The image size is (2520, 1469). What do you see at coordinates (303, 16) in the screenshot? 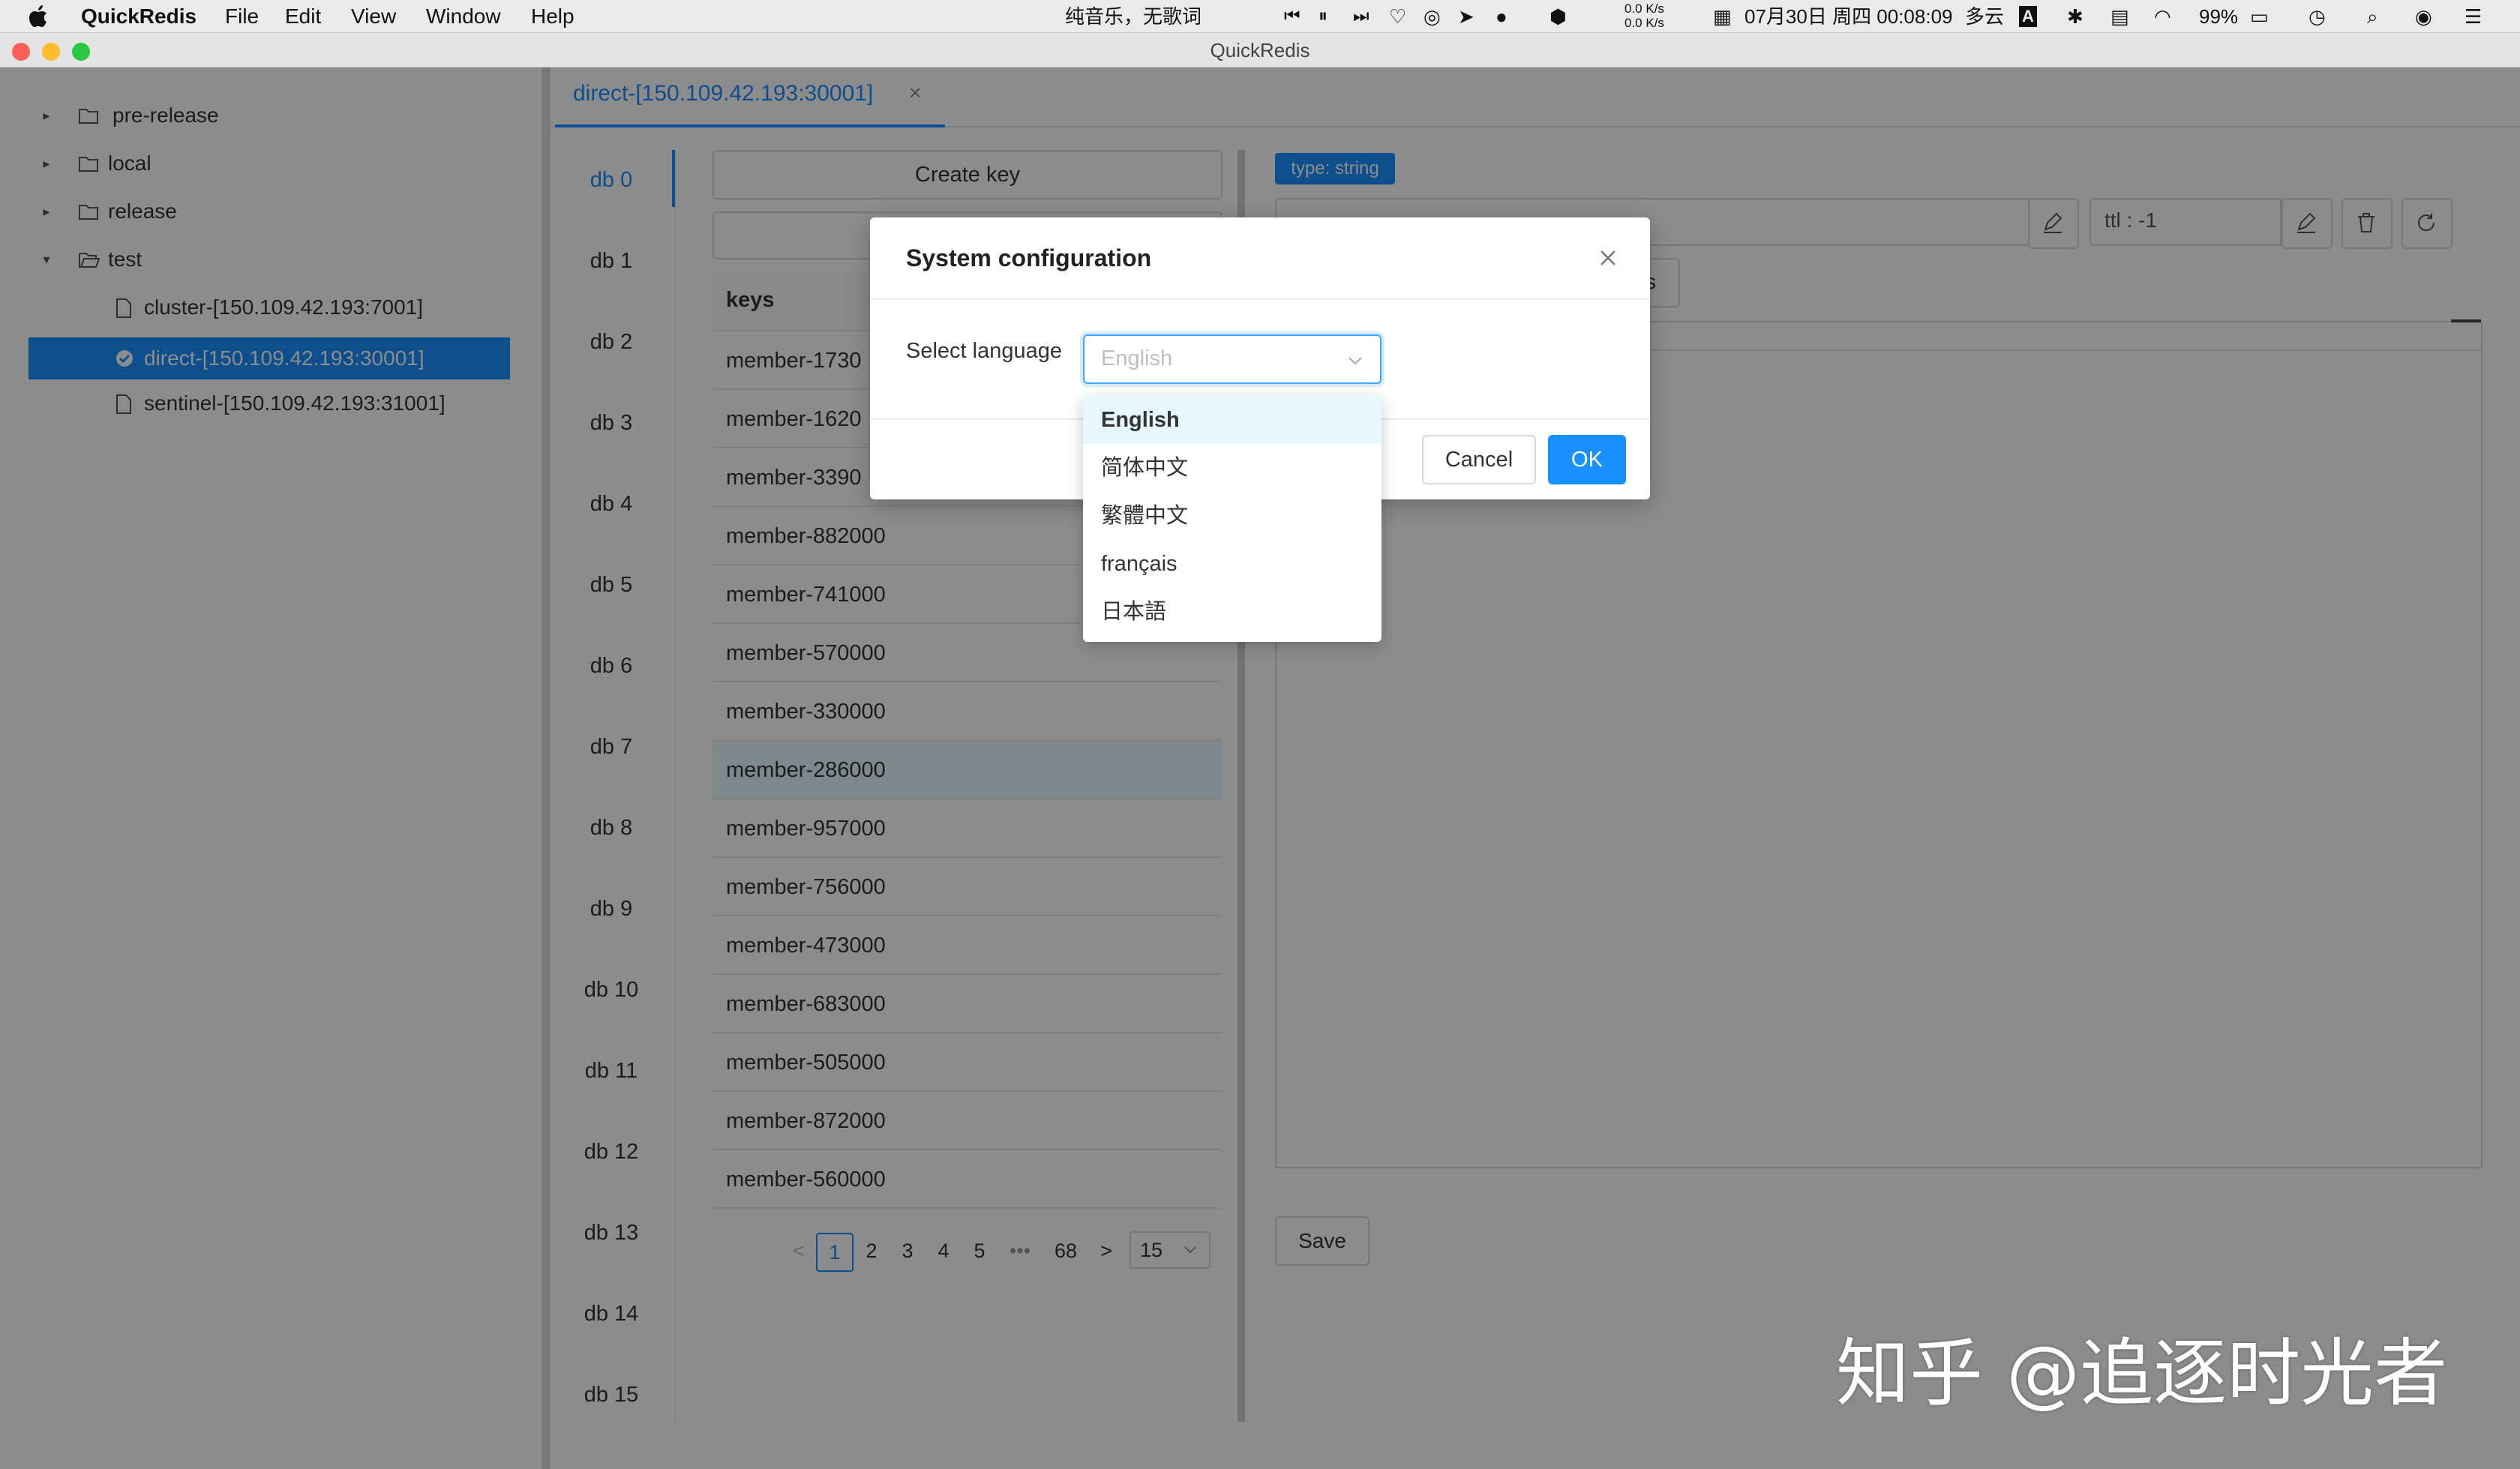
I see `menu-edit: Edit` at bounding box center [303, 16].